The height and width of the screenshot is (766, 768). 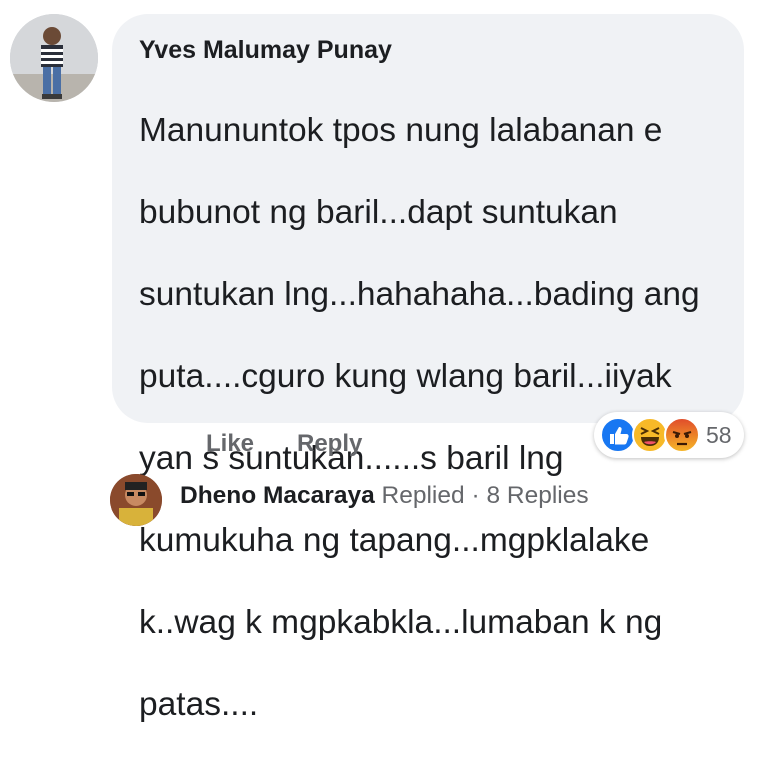 What do you see at coordinates (394, 540) in the screenshot?
I see `comment-line: kumukuha ng tapang...mgpklalake` at bounding box center [394, 540].